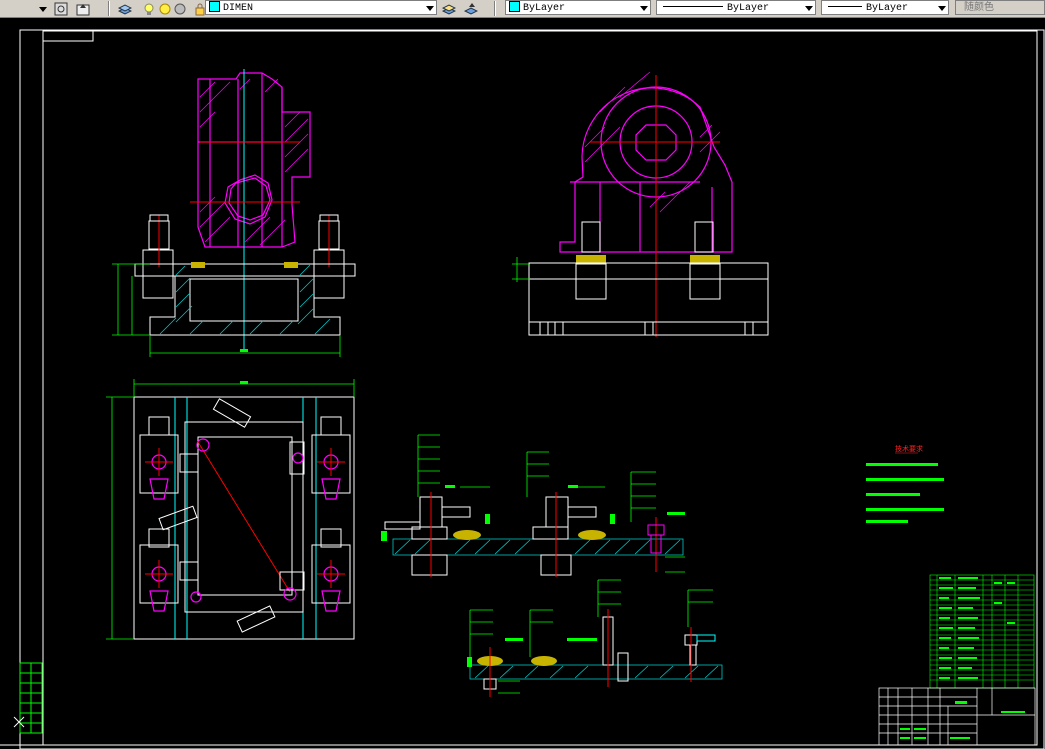 The image size is (1045, 749). Describe the element at coordinates (693, 6) in the screenshot. I see `linetype-sample` at that location.